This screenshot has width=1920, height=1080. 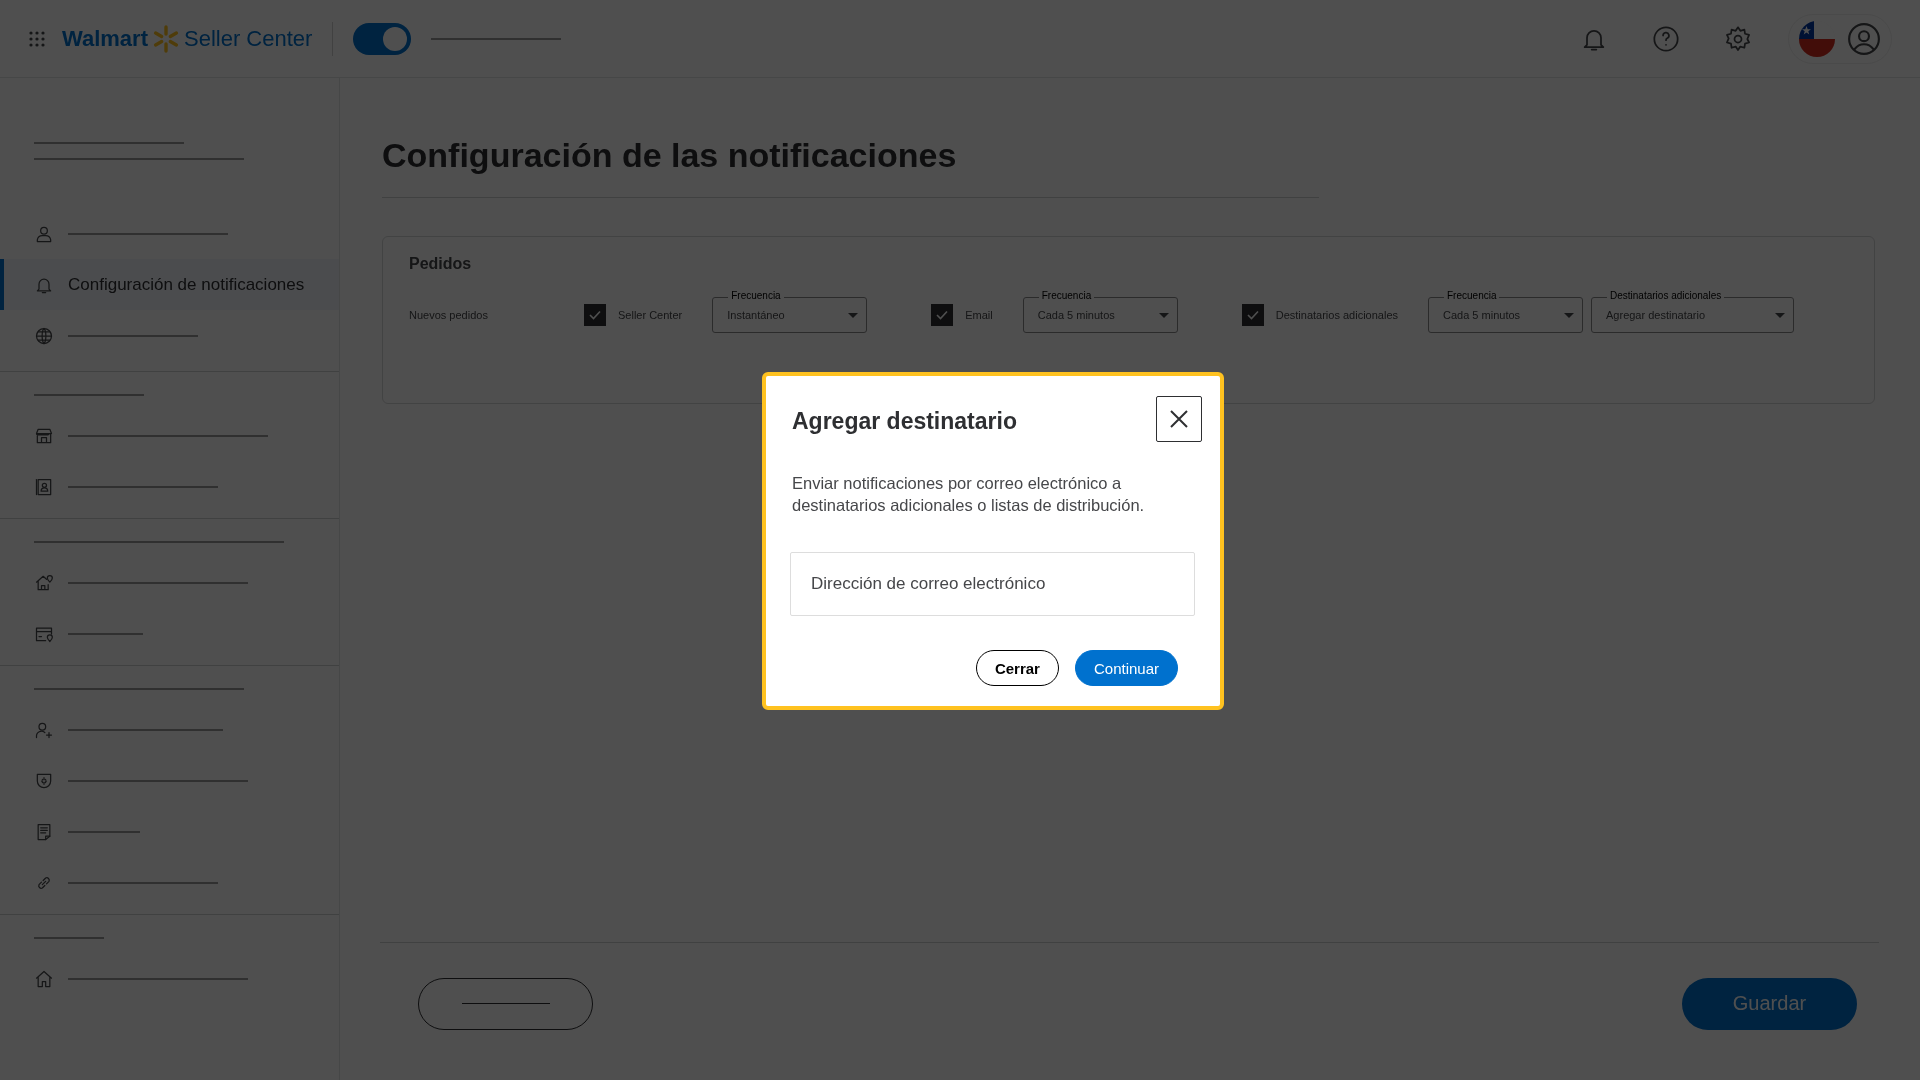 What do you see at coordinates (105, 38) in the screenshot?
I see `brand-name: Walmart` at bounding box center [105, 38].